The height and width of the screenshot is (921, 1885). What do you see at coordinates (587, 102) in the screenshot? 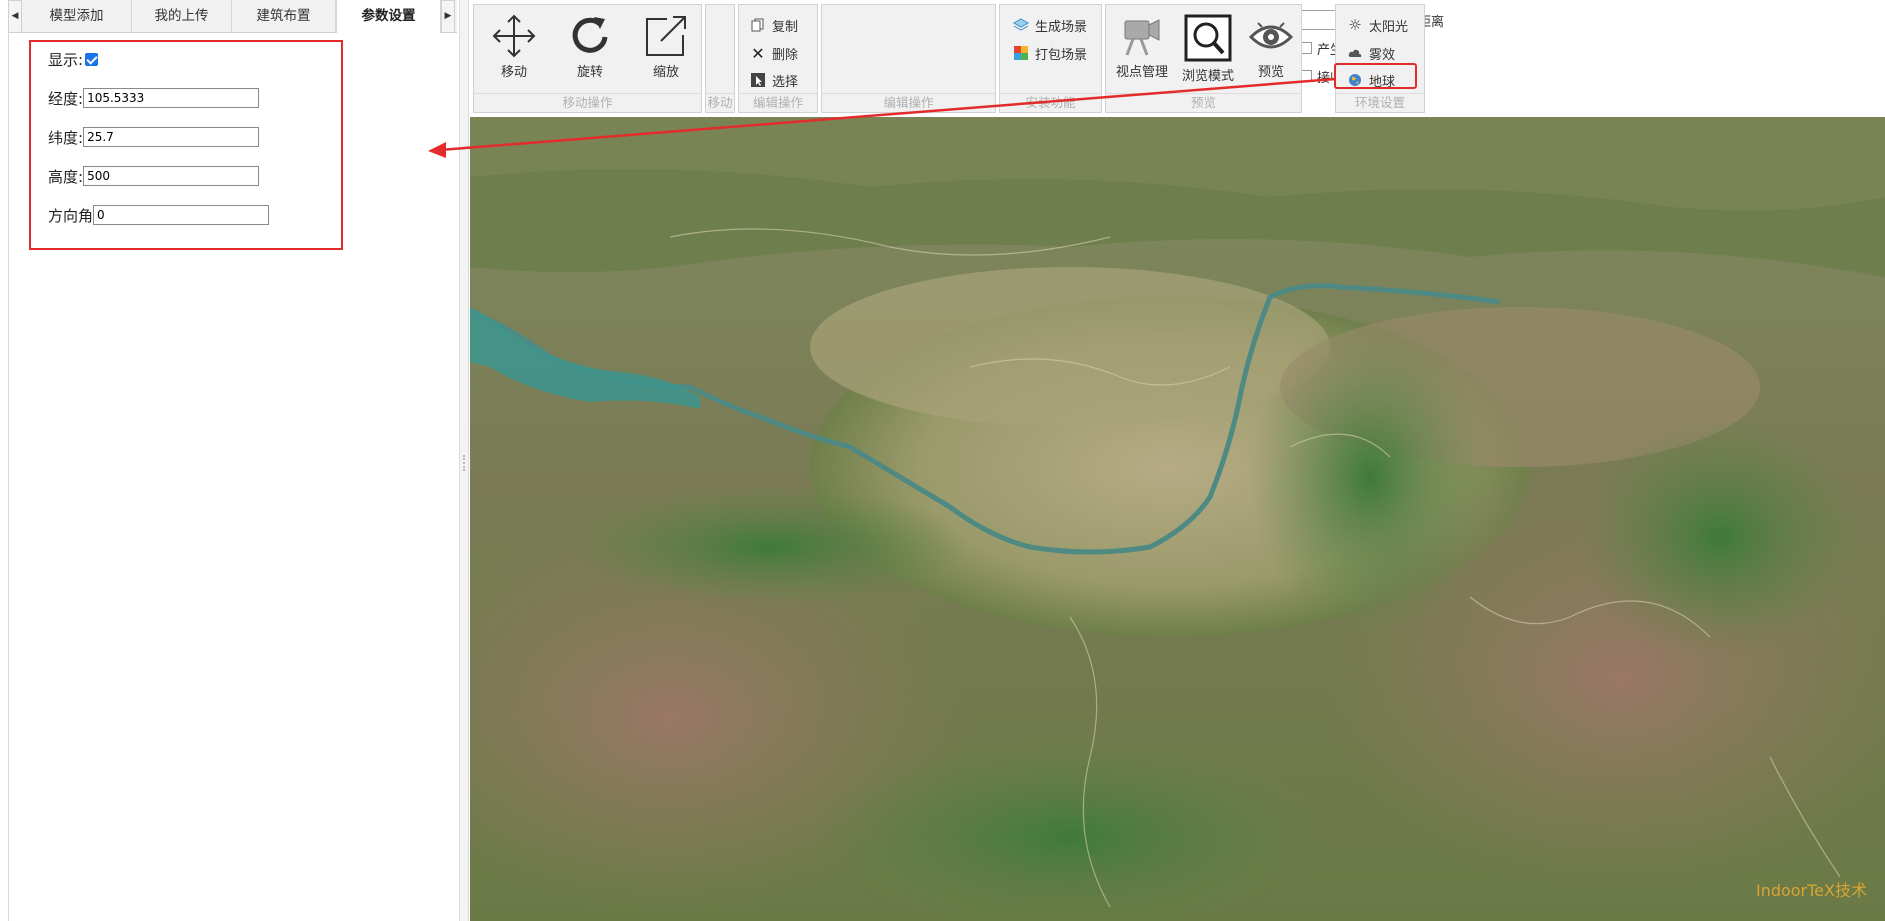
I see `move-operations-group-label: 移动操作` at bounding box center [587, 102].